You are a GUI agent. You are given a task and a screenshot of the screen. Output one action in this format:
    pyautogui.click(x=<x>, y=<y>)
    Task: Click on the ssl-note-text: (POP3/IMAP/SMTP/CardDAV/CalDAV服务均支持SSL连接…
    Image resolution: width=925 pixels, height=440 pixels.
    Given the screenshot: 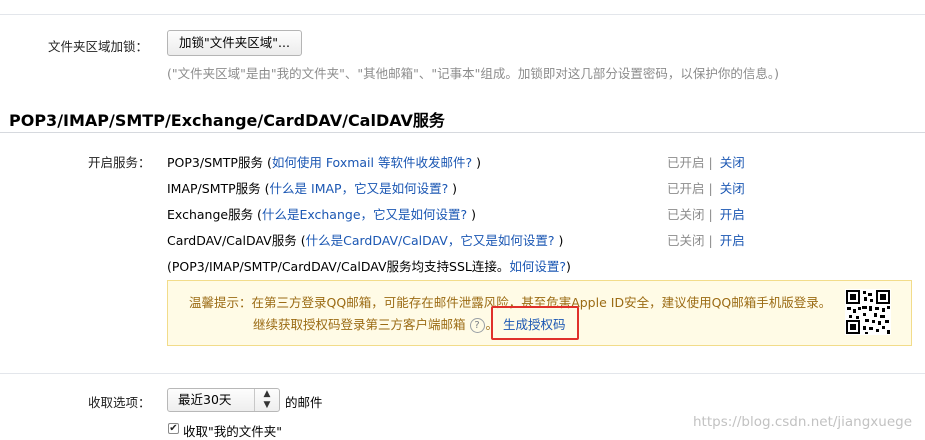 What is the action you would take?
    pyautogui.click(x=338, y=266)
    